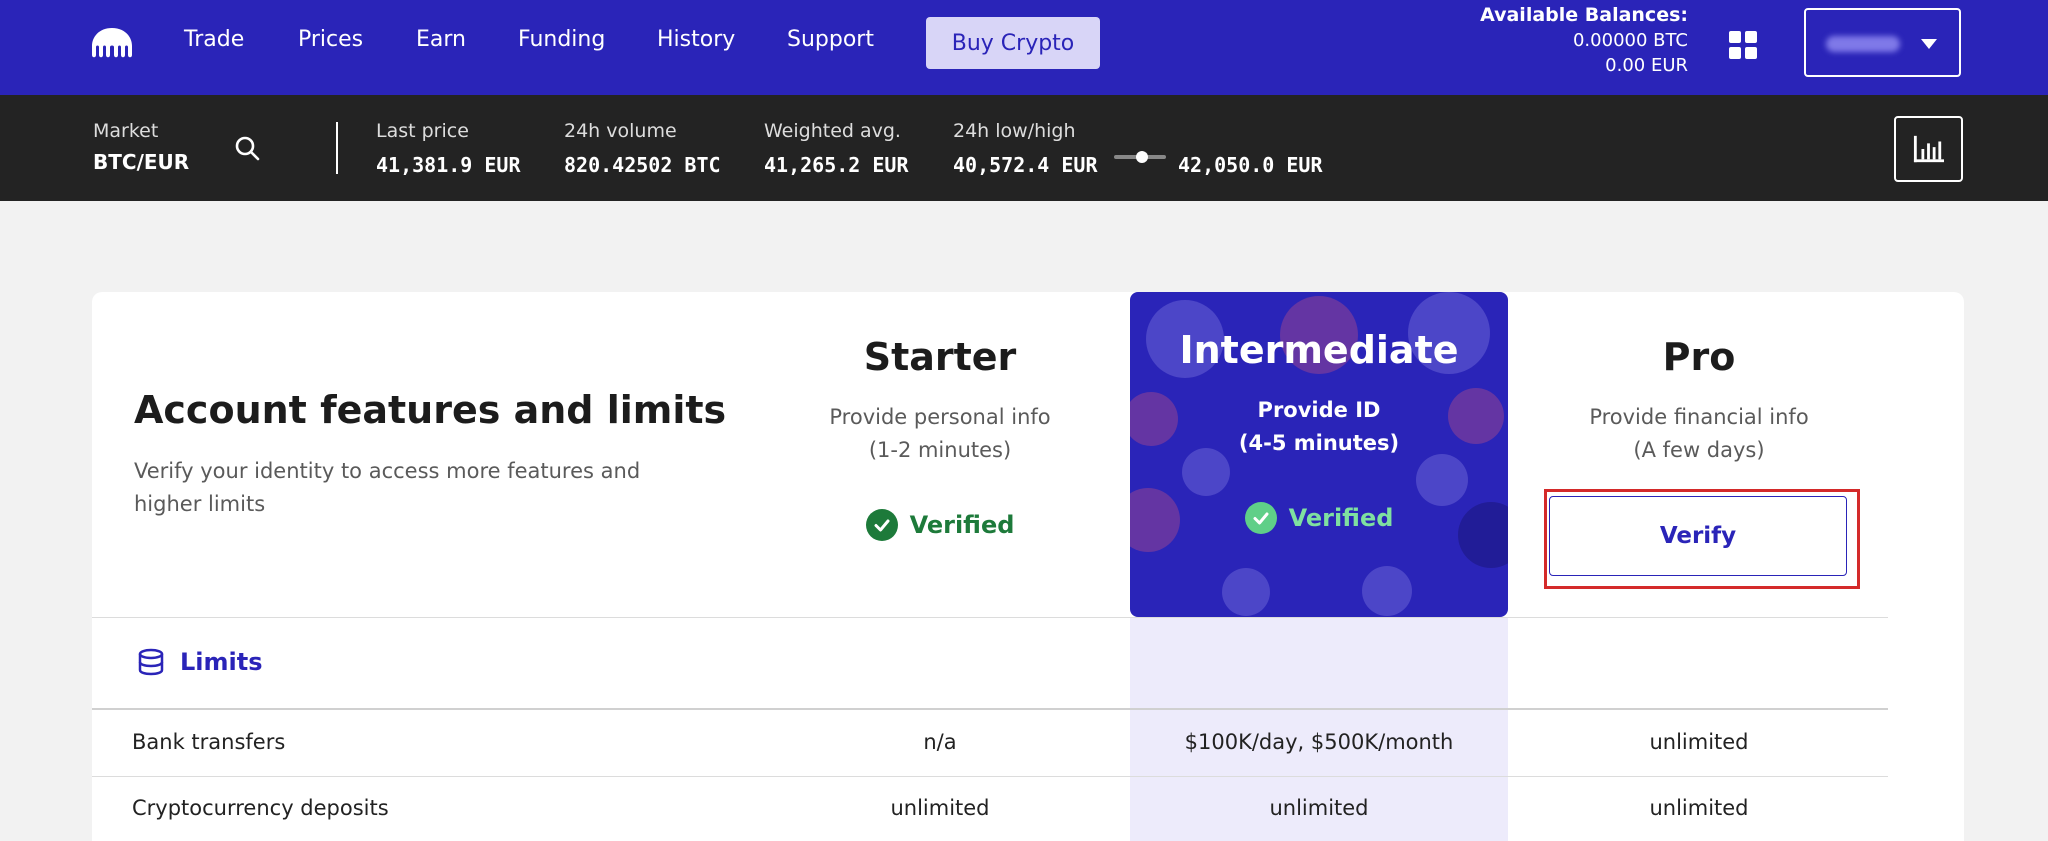  Describe the element at coordinates (561, 39) in the screenshot. I see `nav-funding: Funding` at that location.